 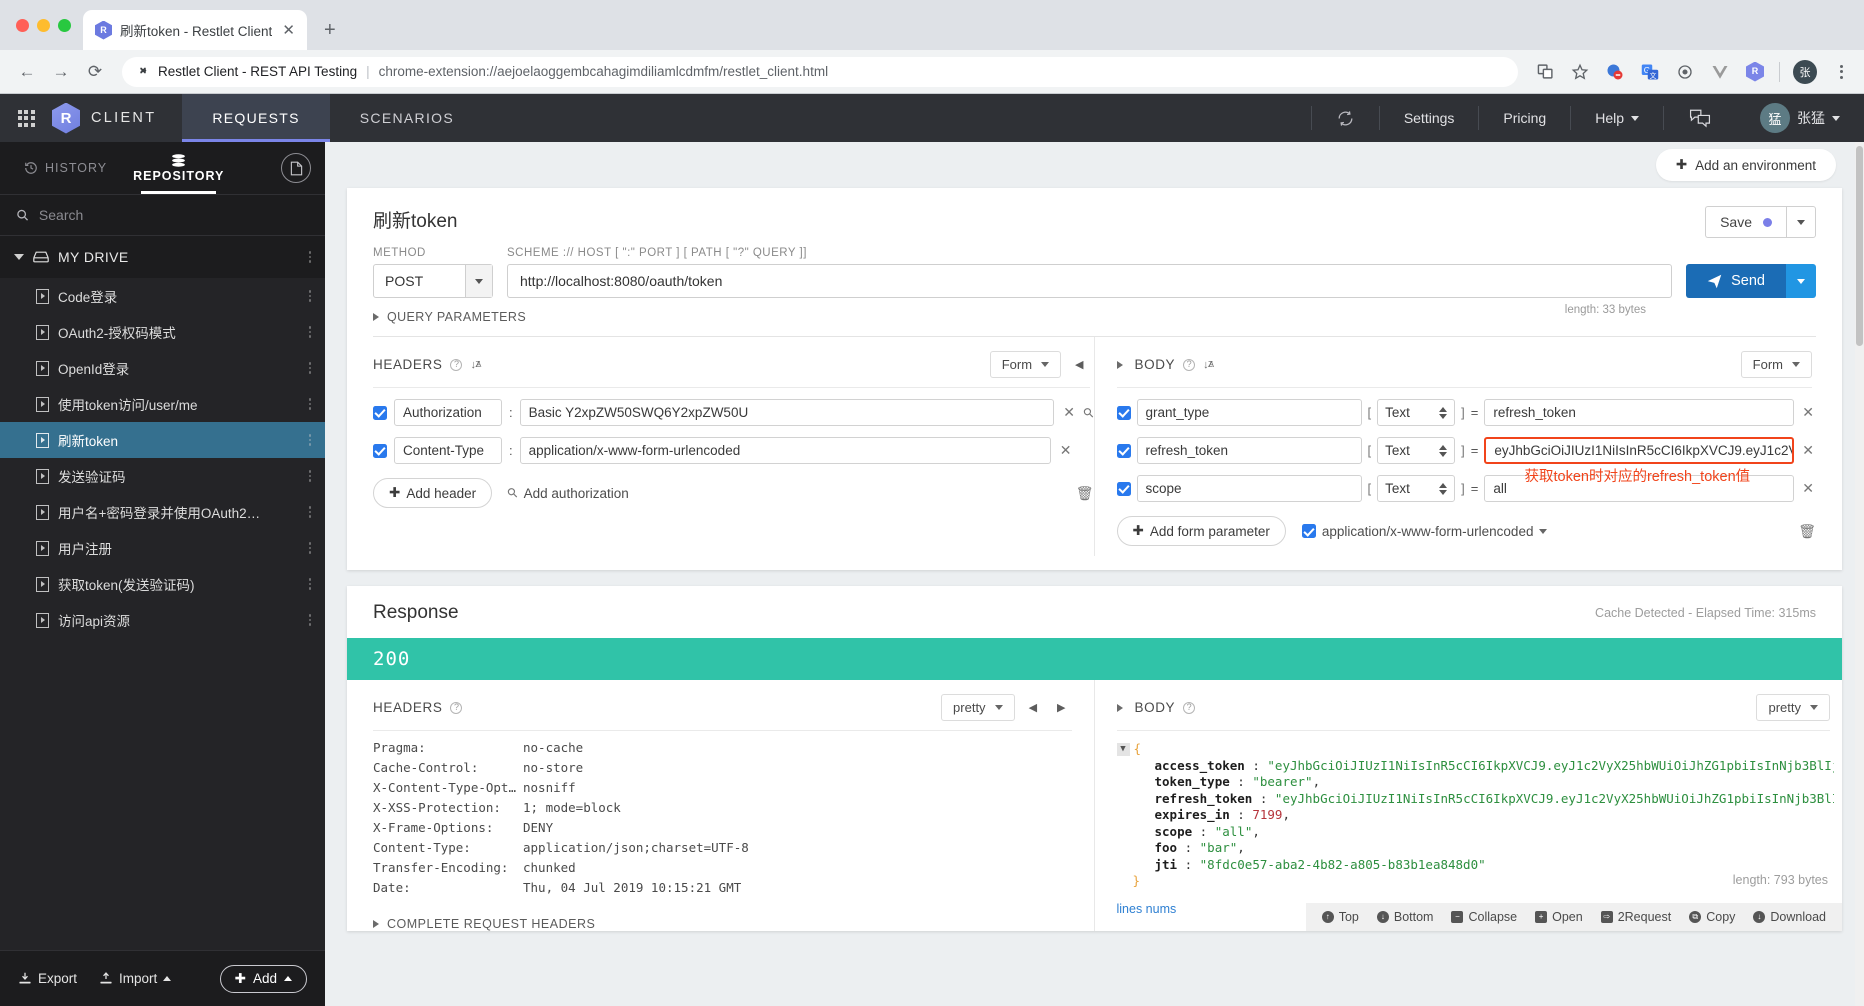 What do you see at coordinates (380, 450) in the screenshot?
I see `header-enabled-checkbox` at bounding box center [380, 450].